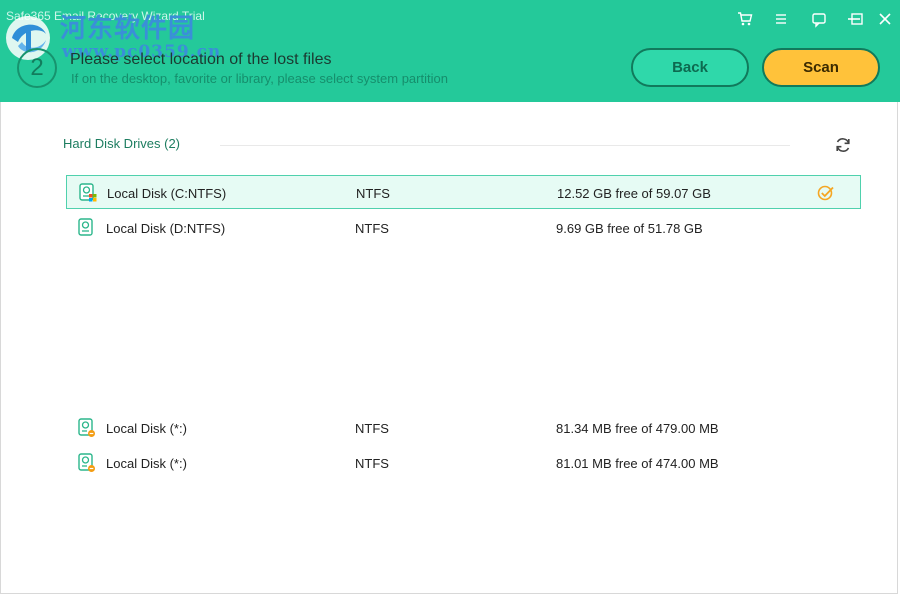 The width and height of the screenshot is (900, 595). Describe the element at coordinates (690, 67) in the screenshot. I see `back-button: Back` at that location.